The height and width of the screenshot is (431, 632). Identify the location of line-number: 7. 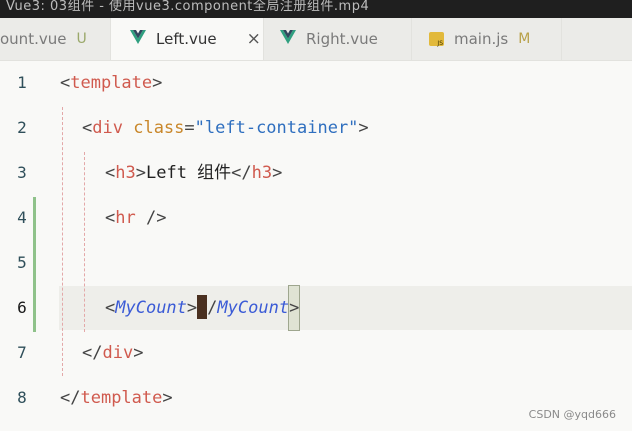
(22, 352).